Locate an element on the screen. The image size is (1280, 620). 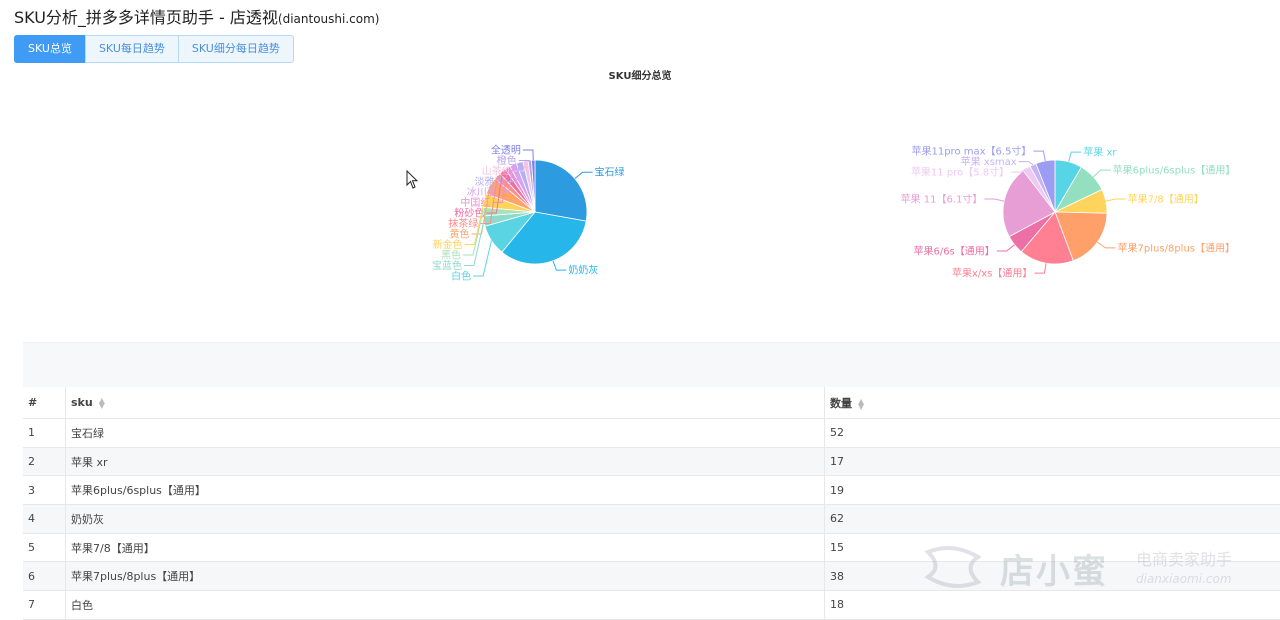
page-title-text: SKU分析_拼多多详情页助手 - 店透视 is located at coordinates (146, 17).